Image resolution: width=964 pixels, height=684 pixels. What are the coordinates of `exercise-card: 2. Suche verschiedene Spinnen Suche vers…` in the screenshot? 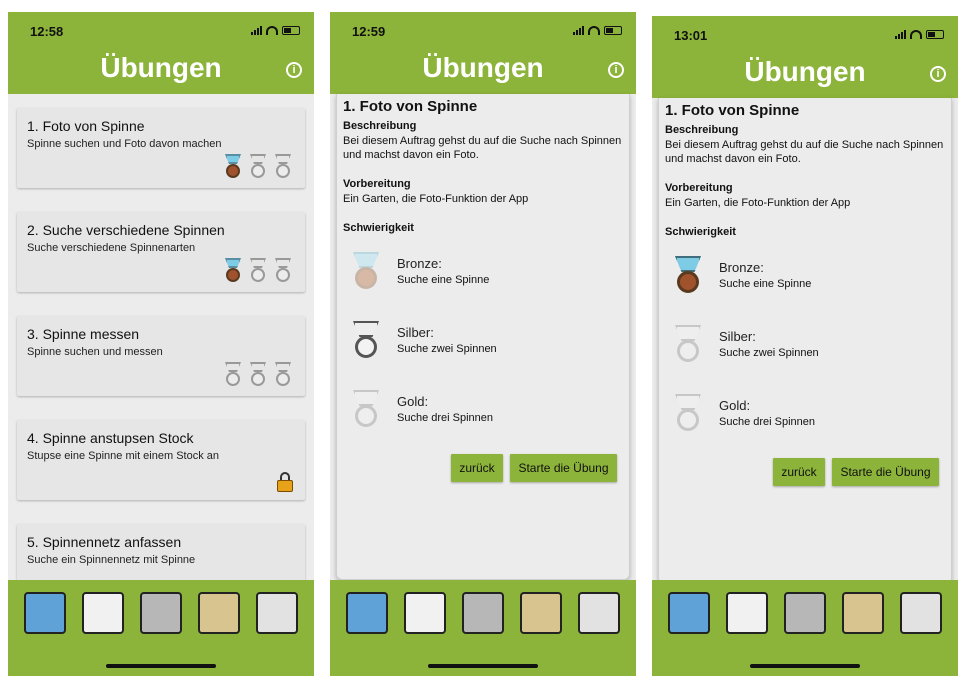 It's located at (161, 252).